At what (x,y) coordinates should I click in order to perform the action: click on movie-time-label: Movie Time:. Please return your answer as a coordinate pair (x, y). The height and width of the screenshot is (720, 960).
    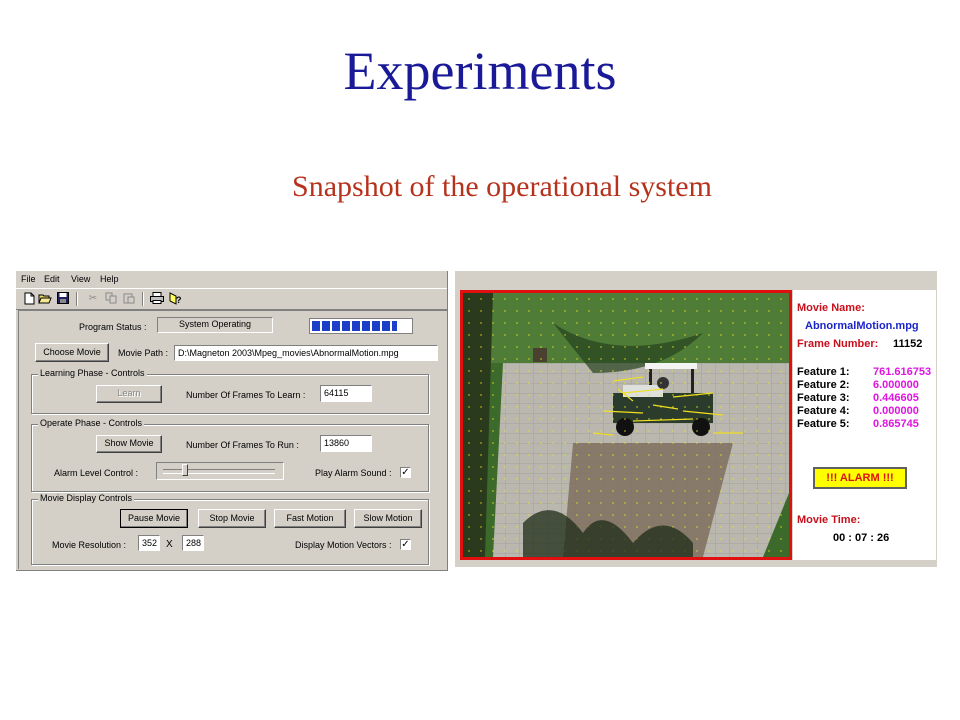
    Looking at the image, I should click on (829, 520).